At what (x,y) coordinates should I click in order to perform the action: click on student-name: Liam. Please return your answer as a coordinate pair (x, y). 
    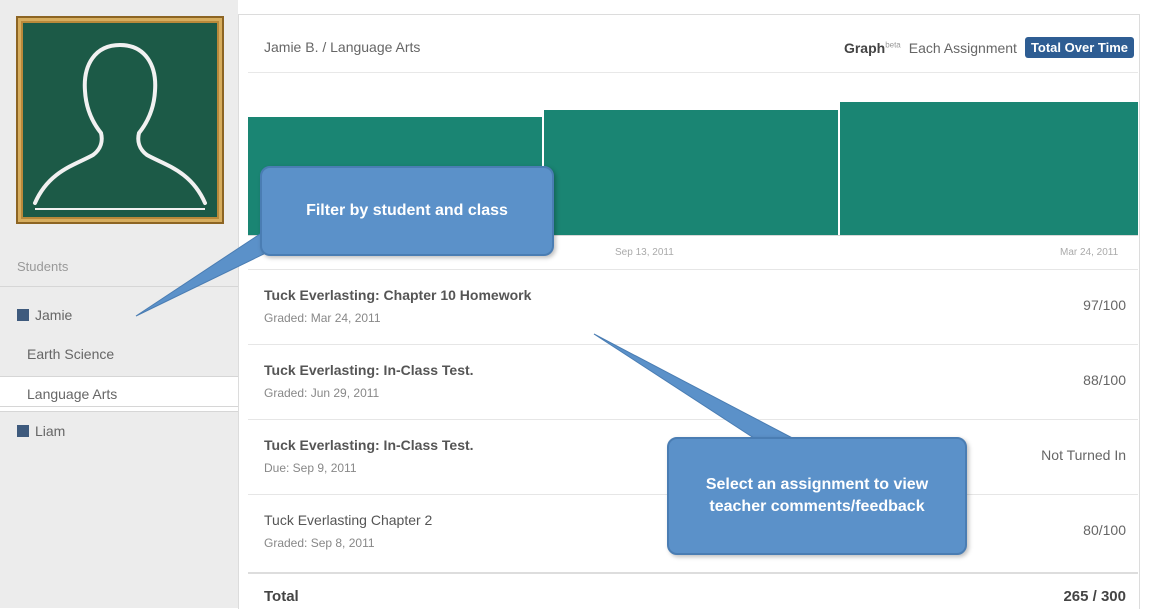
    Looking at the image, I should click on (50, 431).